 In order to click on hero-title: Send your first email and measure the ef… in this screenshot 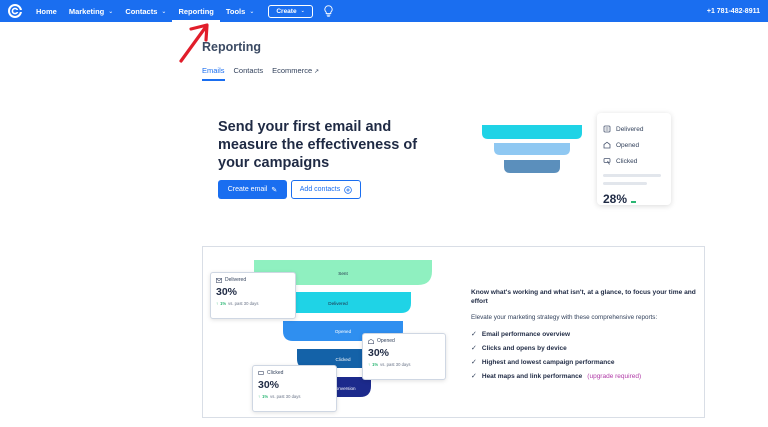, I will do `click(318, 145)`.